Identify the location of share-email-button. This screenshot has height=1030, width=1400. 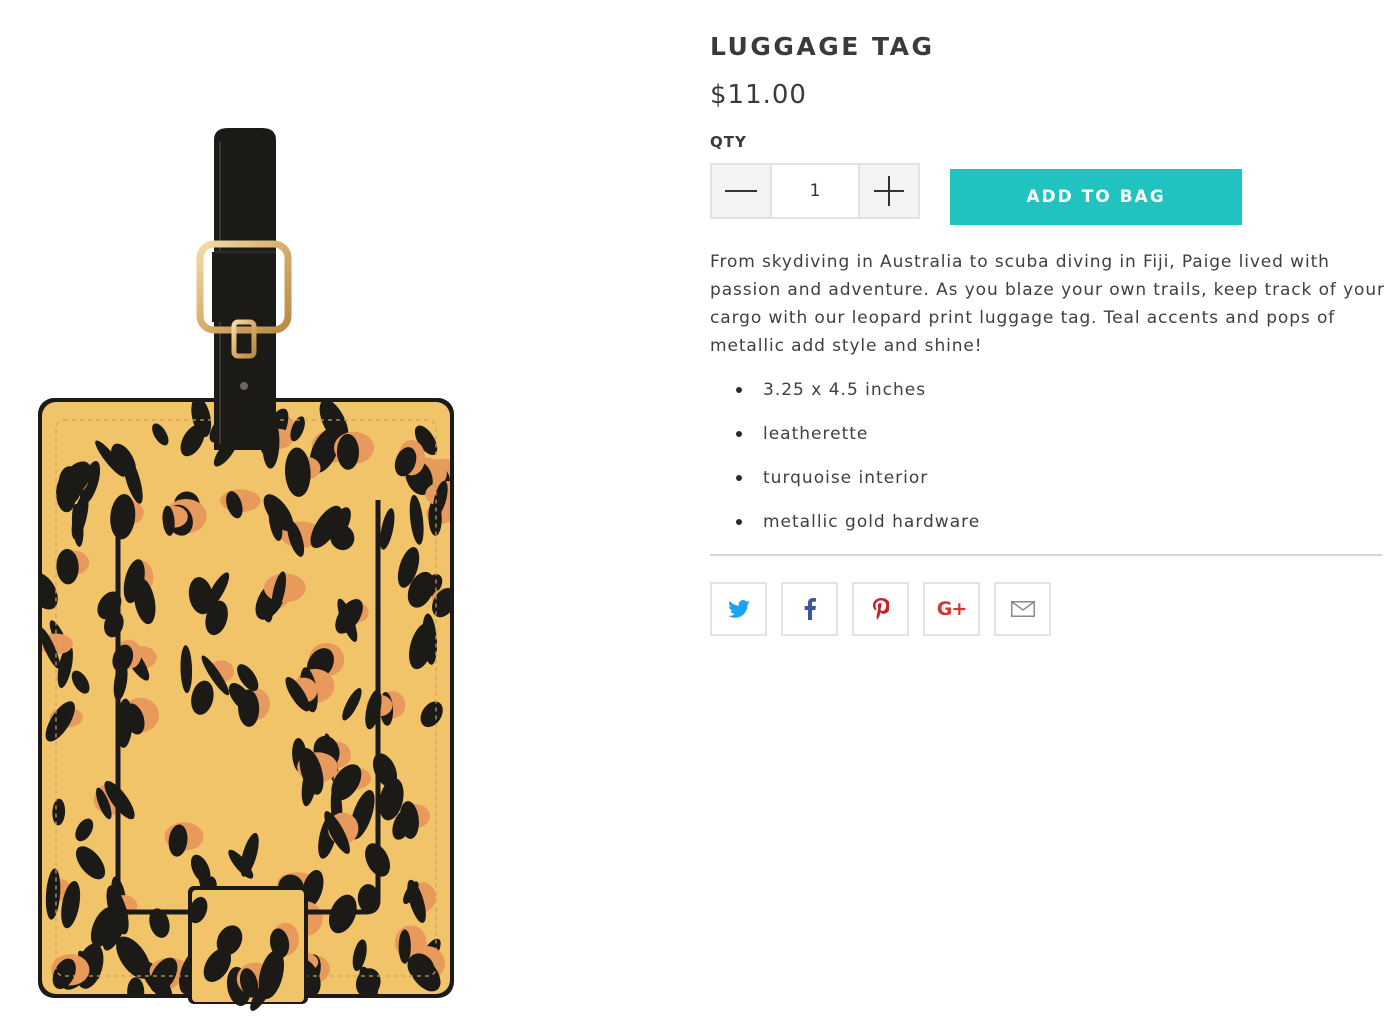
(1022, 609).